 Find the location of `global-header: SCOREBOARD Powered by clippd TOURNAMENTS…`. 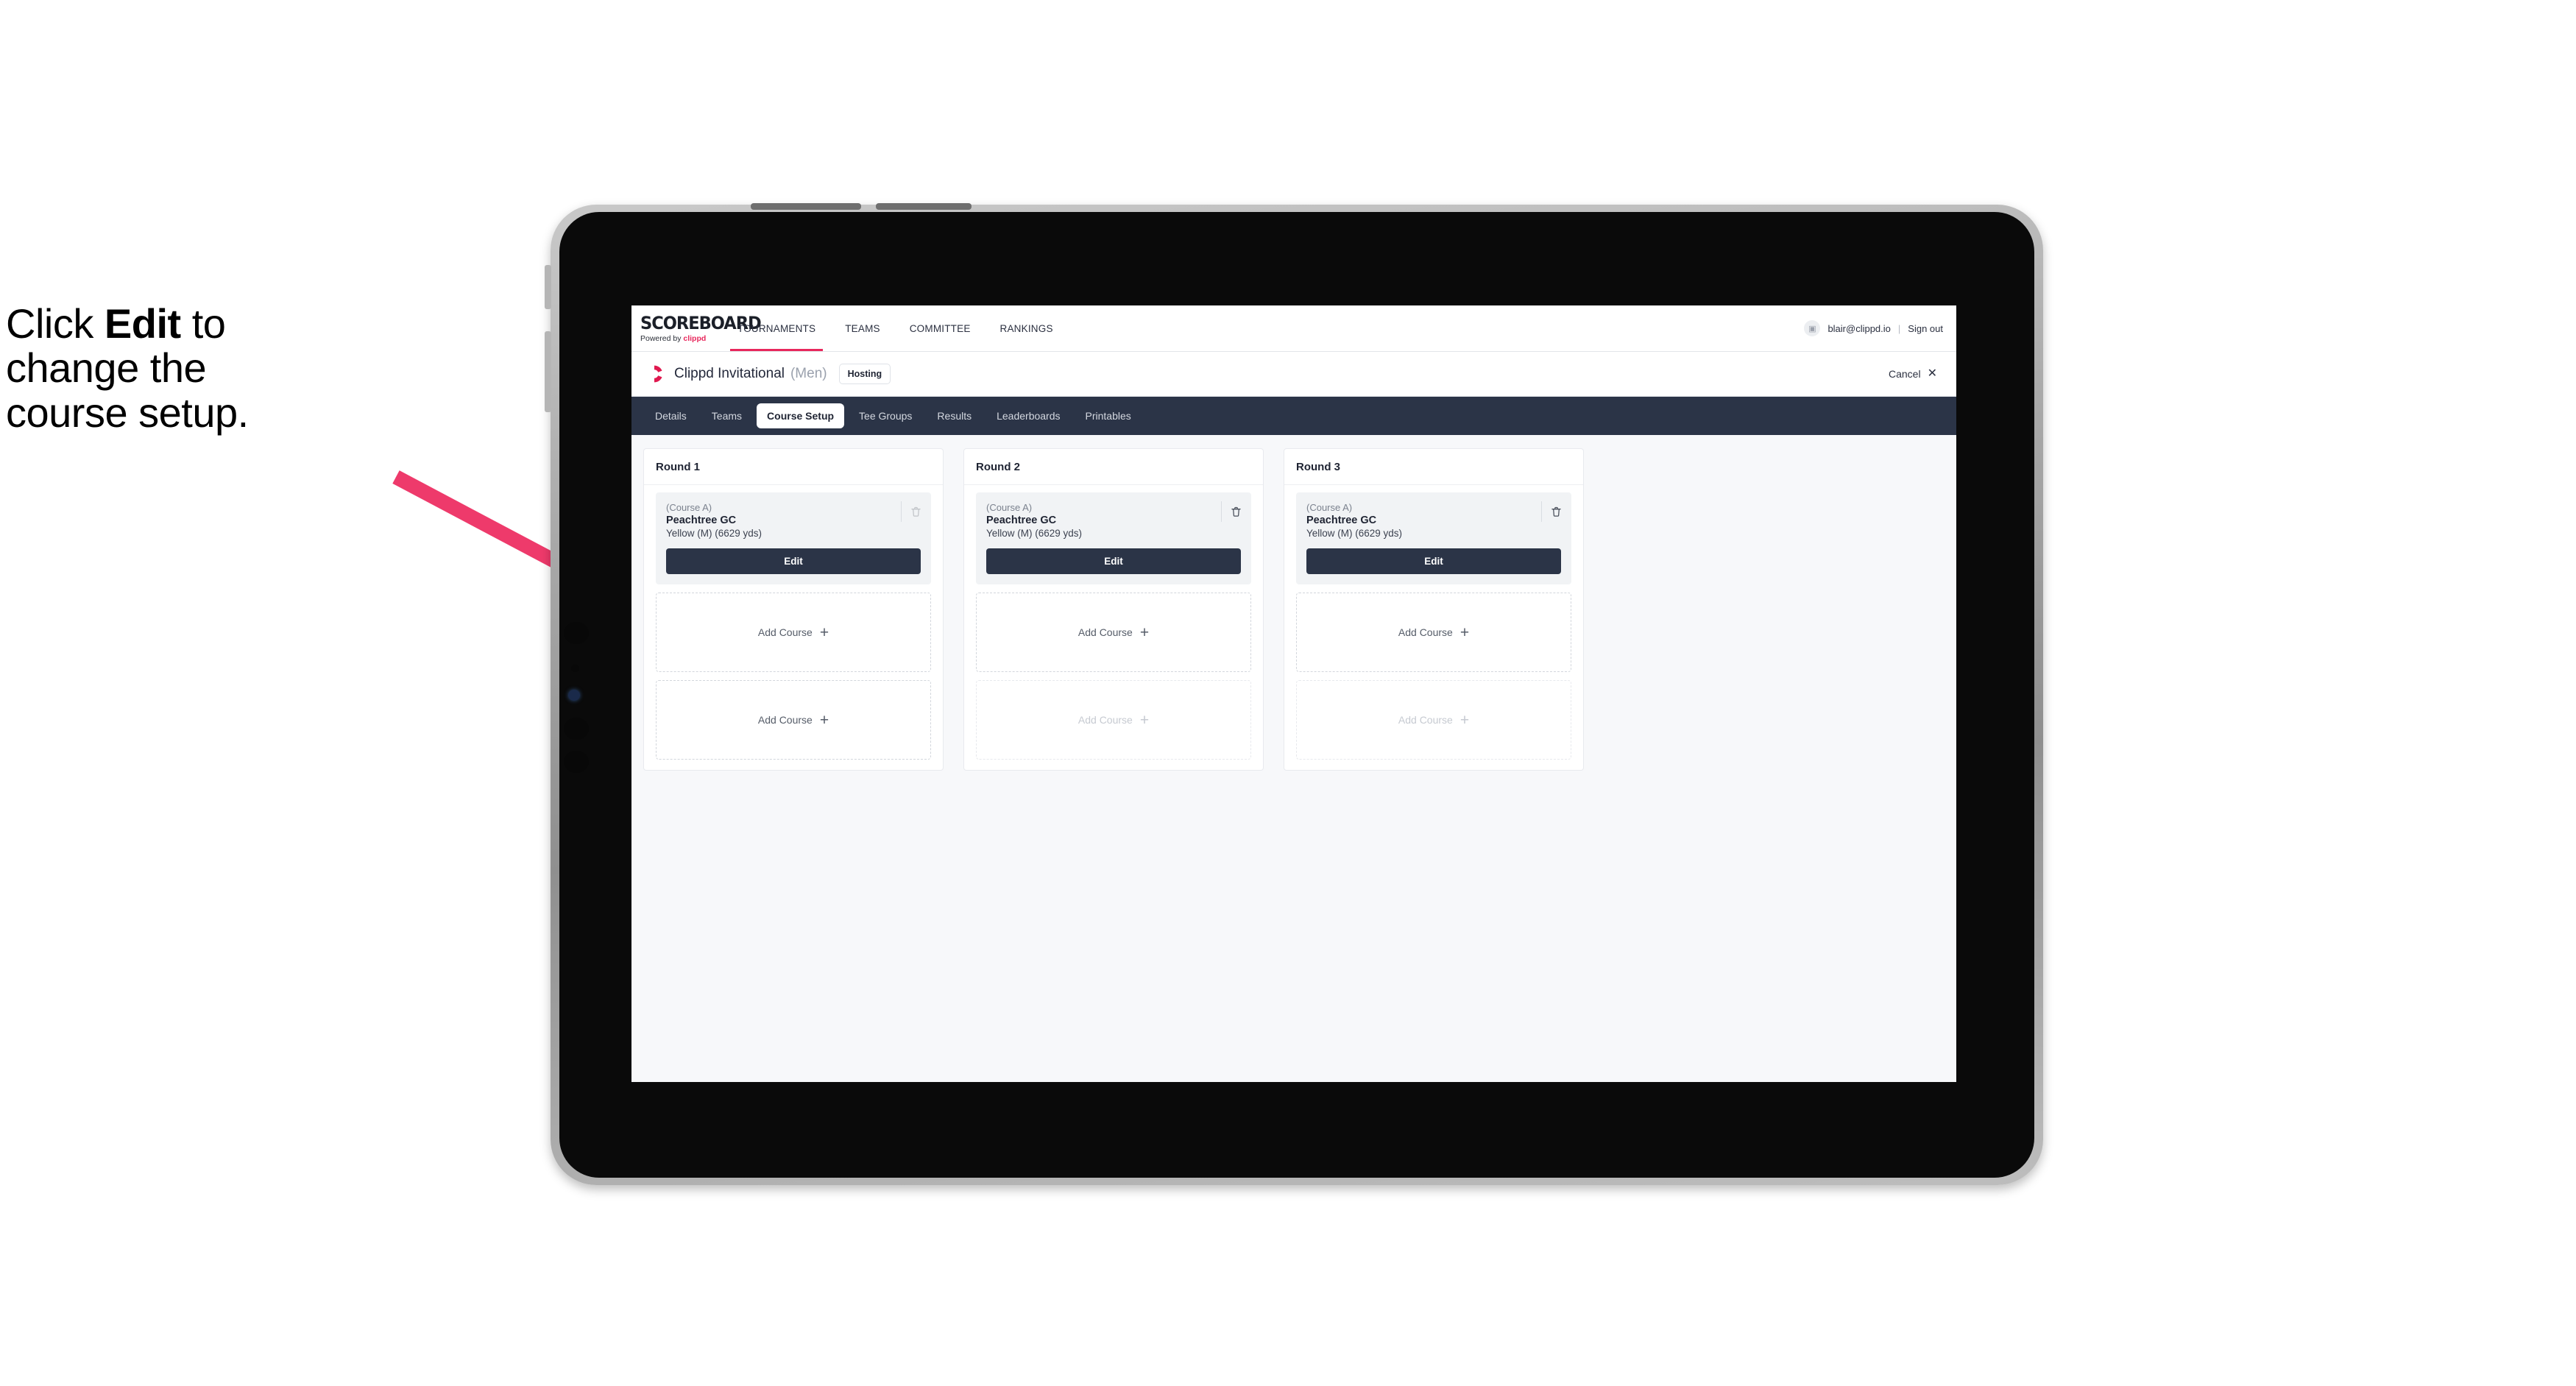

global-header: SCOREBOARD Powered by clippd TOURNAMENTS… is located at coordinates (1293, 329).